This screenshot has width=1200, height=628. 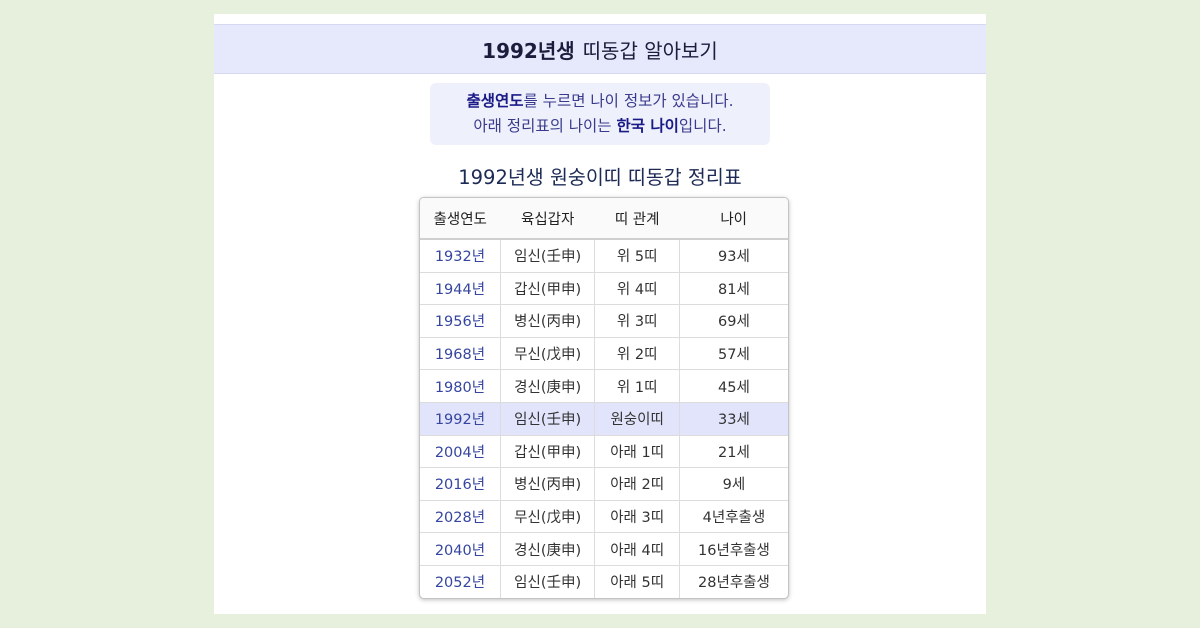 I want to click on table-row: 2016년 병신(丙申) 아래 2띠 9세, so click(x=604, y=484).